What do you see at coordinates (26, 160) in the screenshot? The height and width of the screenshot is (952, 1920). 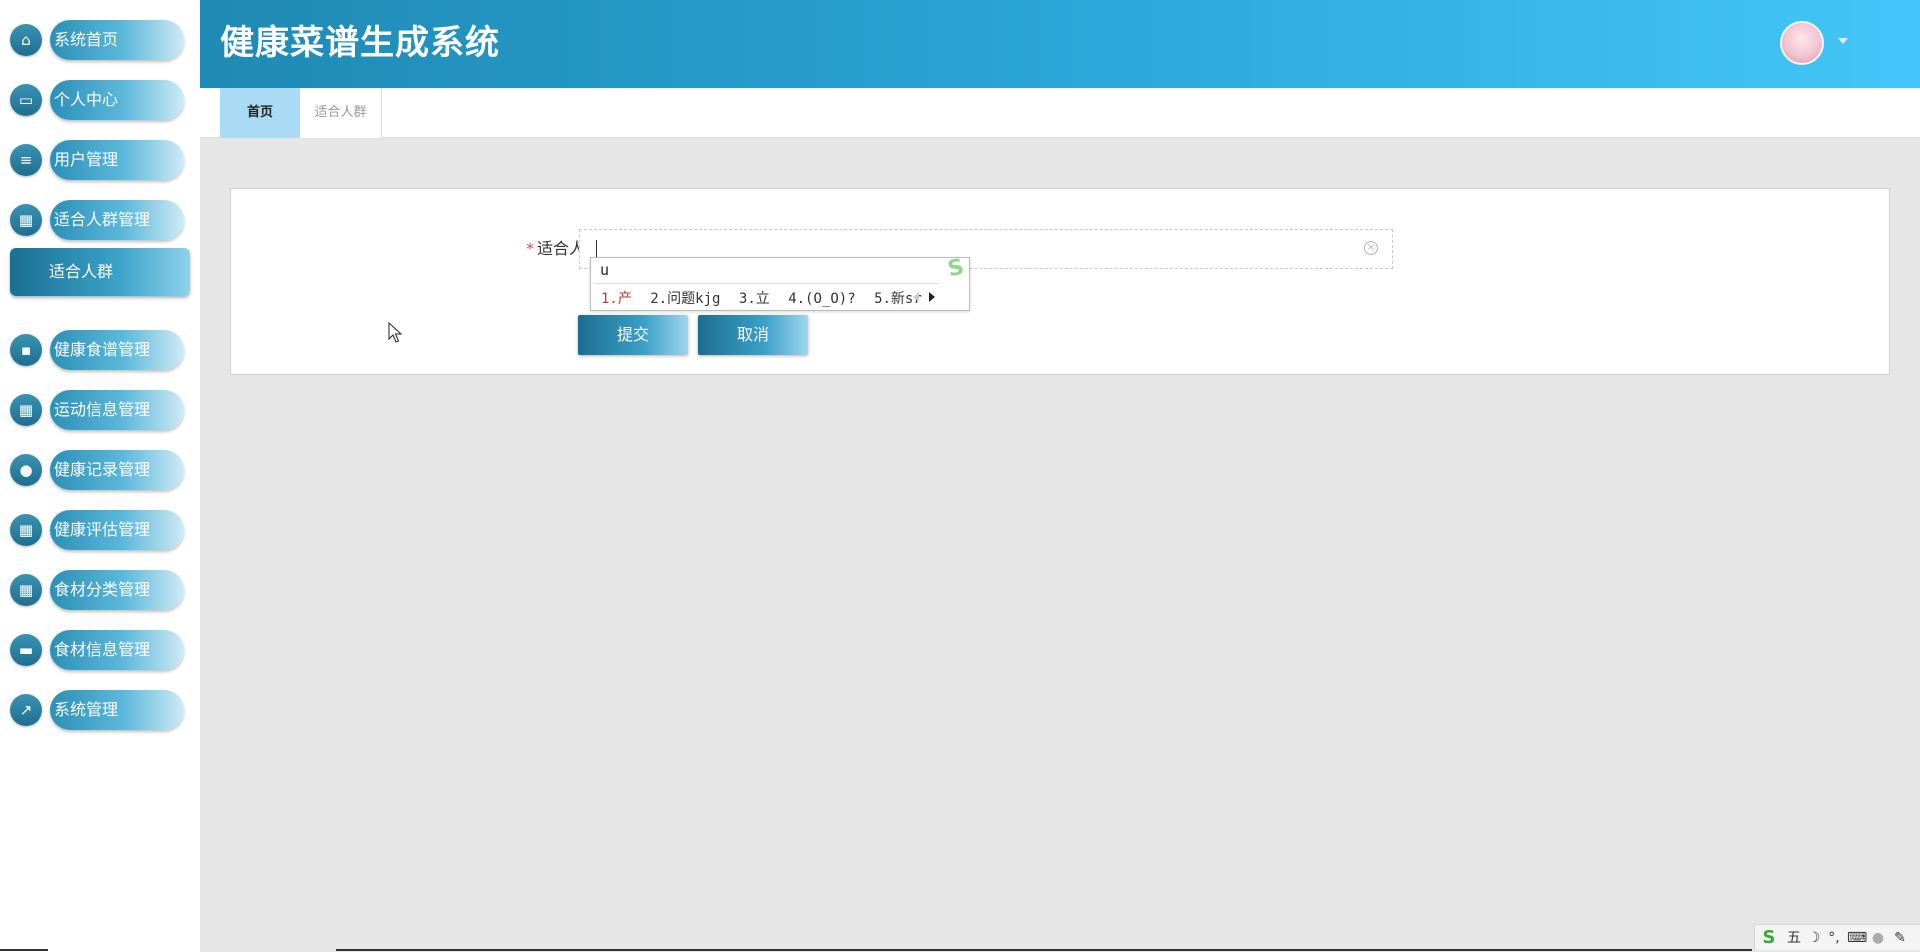 I see `list-icon: ≡` at bounding box center [26, 160].